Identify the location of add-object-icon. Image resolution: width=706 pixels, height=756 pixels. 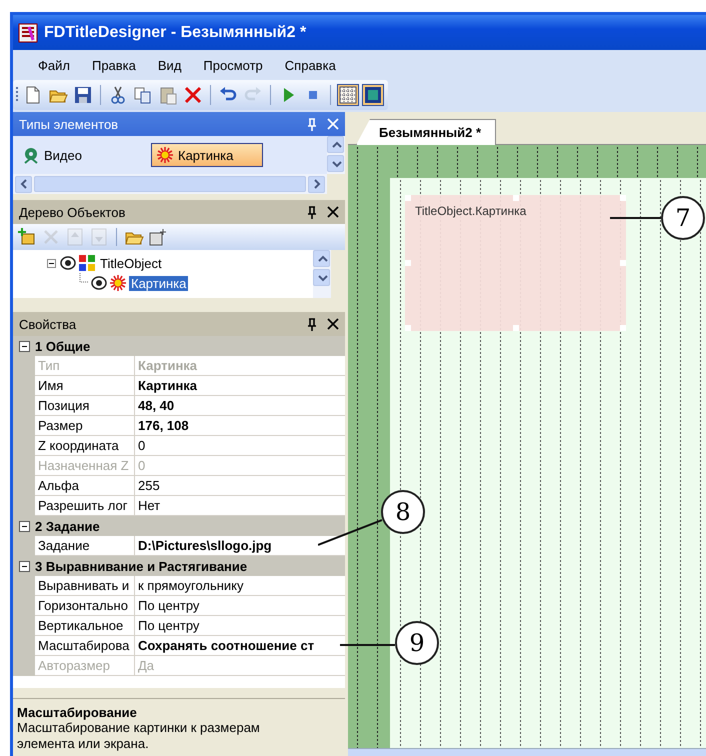
(27, 237).